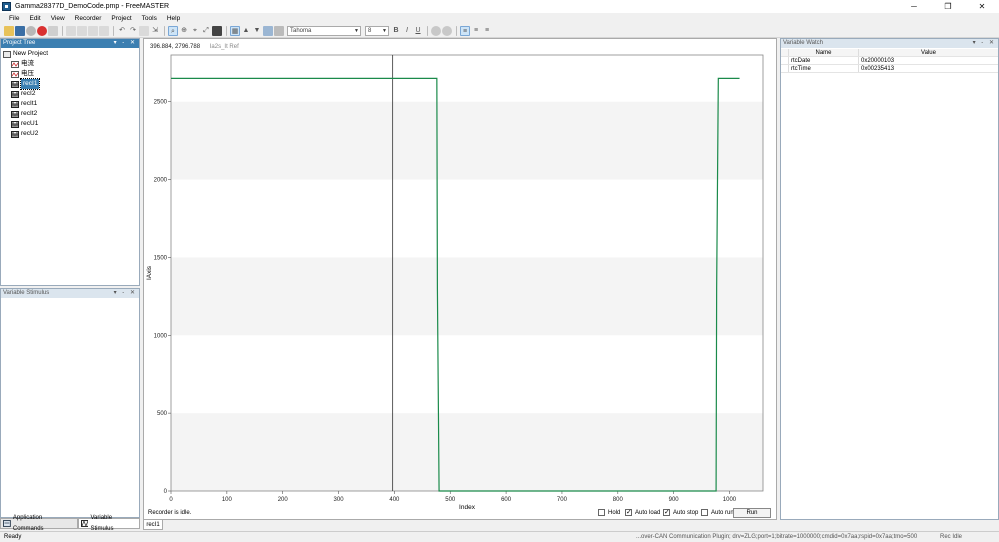 This screenshot has width=999, height=542. Describe the element at coordinates (92, 6) in the screenshot. I see `window-title: Gamma28377D_DemoCode.pmp - FreeMASTER` at that location.